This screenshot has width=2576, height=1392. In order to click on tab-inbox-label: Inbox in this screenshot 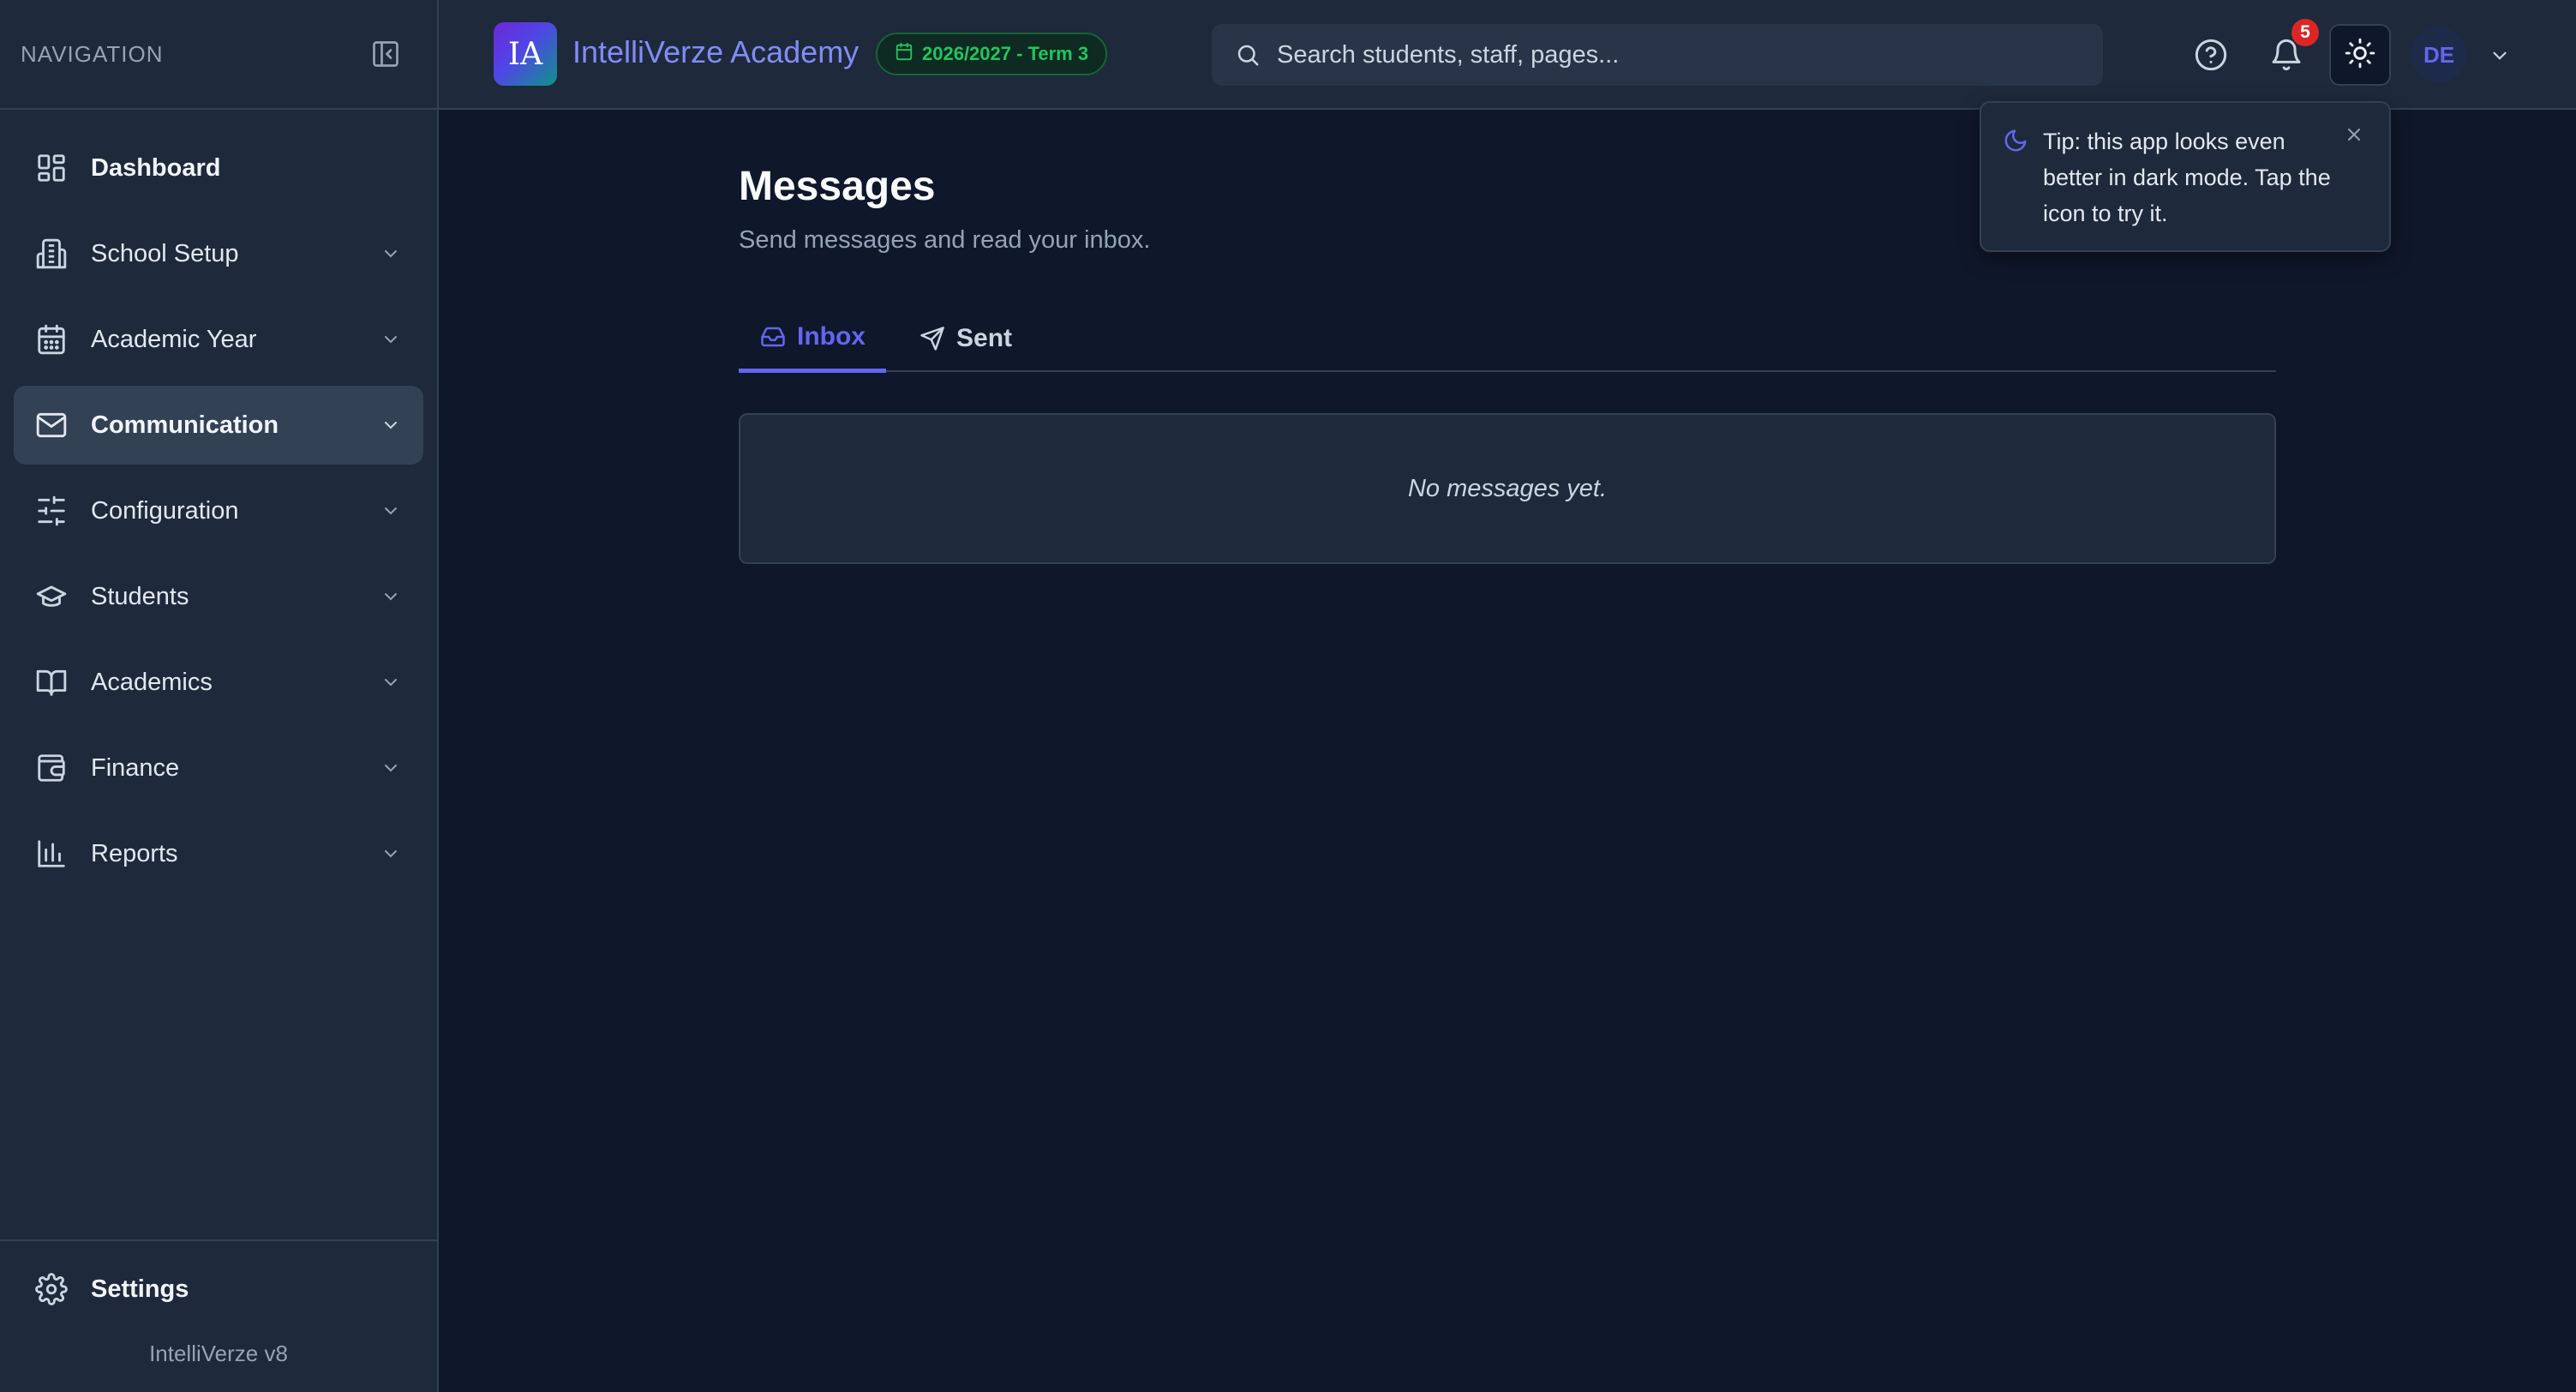, I will do `click(831, 336)`.